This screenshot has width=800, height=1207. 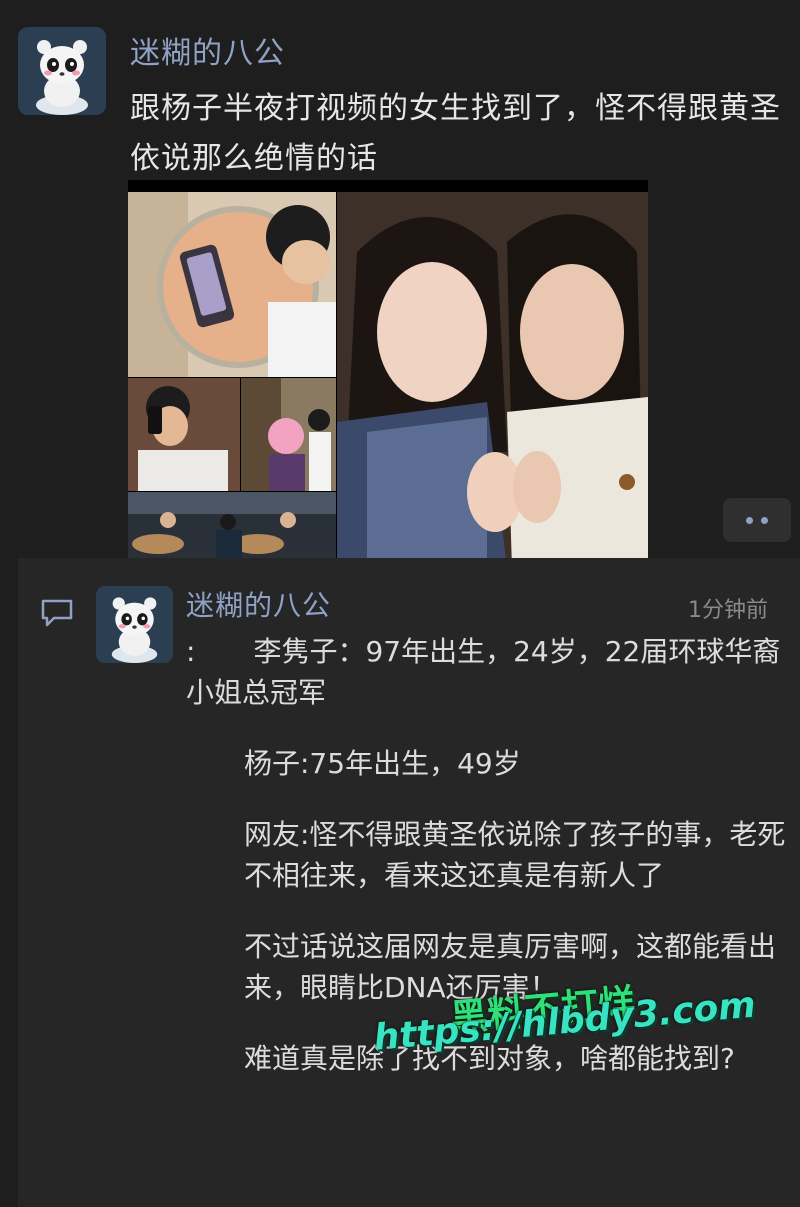 What do you see at coordinates (515, 855) in the screenshot?
I see `comment-text: 网友:怪不得跟黄圣依说除了孩子的事，老死不相往来，看来这还真是有新人了` at bounding box center [515, 855].